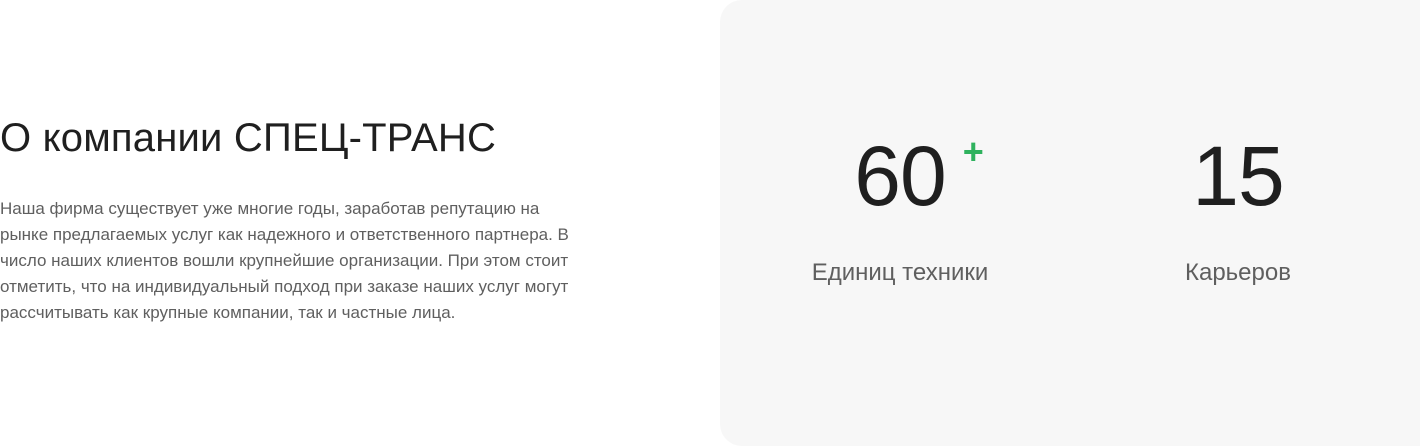 The image size is (1420, 446). What do you see at coordinates (248, 138) in the screenshot?
I see `about-title: О компании СПЕЦ-ТРАНС` at bounding box center [248, 138].